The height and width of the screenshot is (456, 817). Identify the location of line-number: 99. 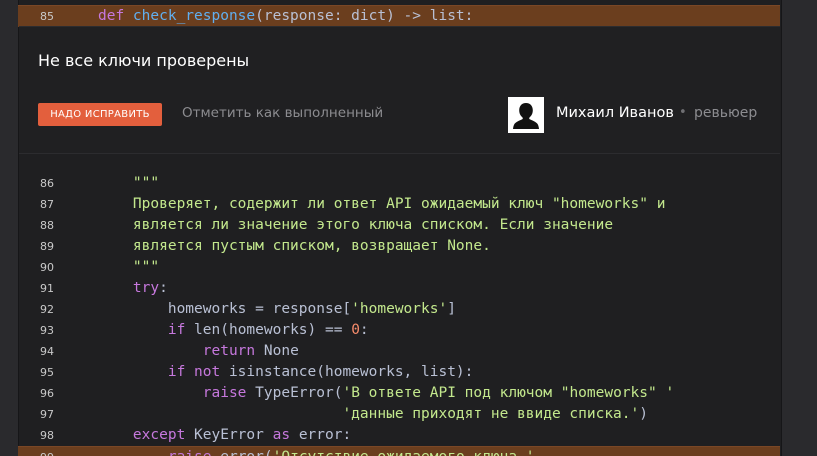
(47, 451).